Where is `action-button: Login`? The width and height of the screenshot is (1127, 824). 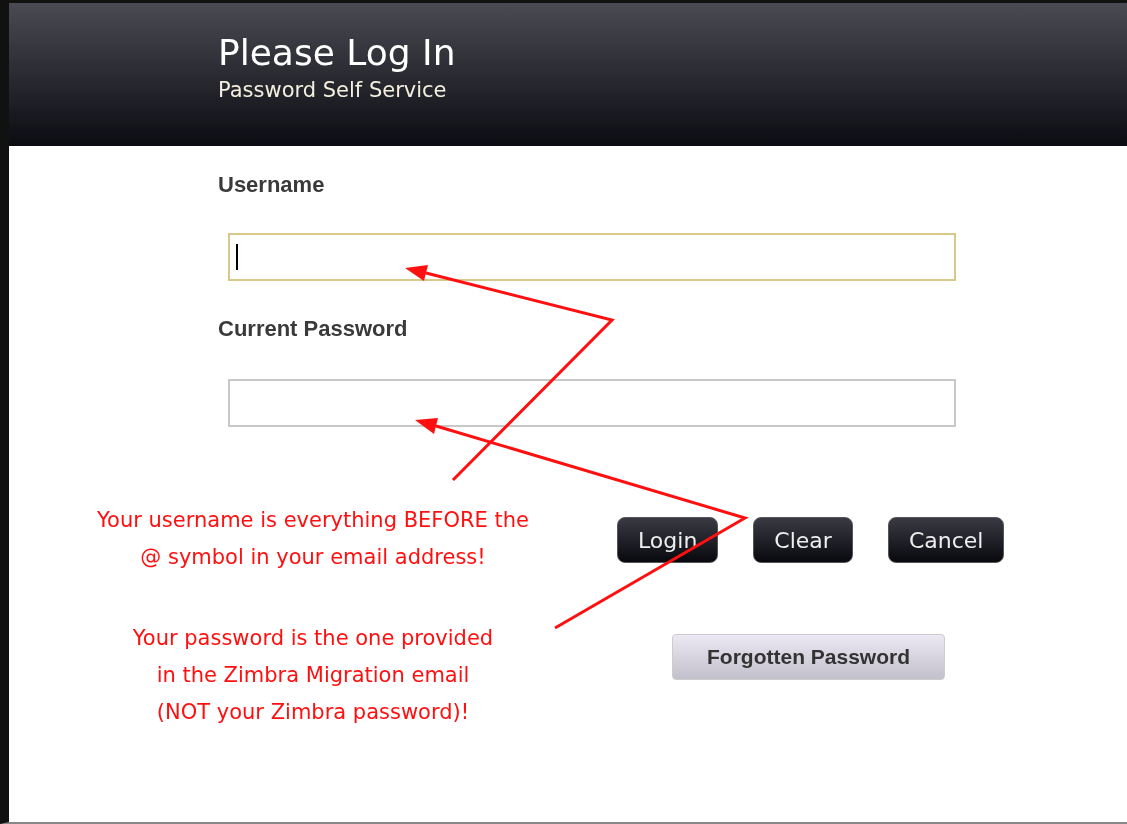
action-button: Login is located at coordinates (668, 540).